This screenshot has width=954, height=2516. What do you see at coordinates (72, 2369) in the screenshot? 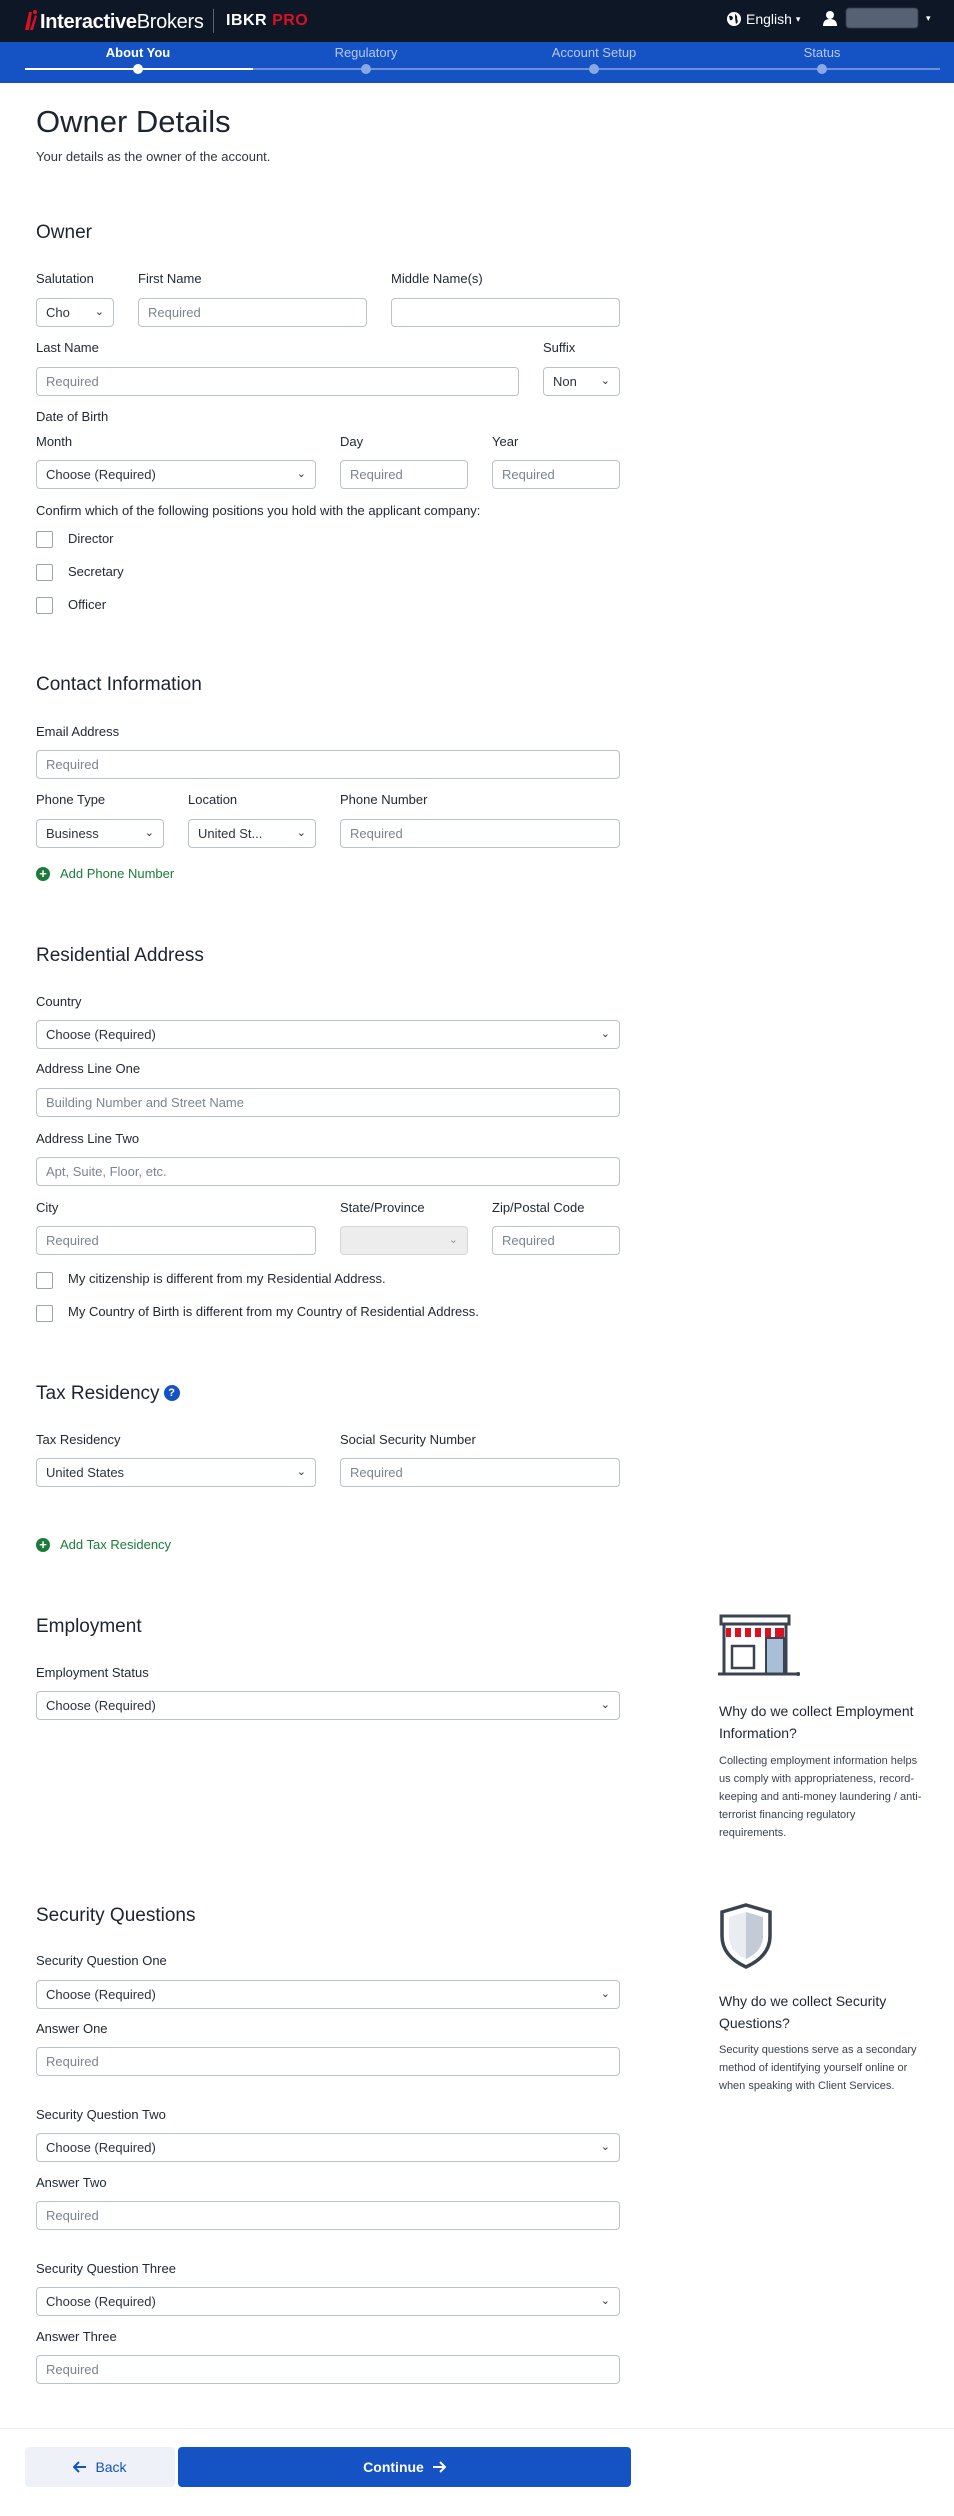
I see `answer-three-placeholder: Required` at bounding box center [72, 2369].